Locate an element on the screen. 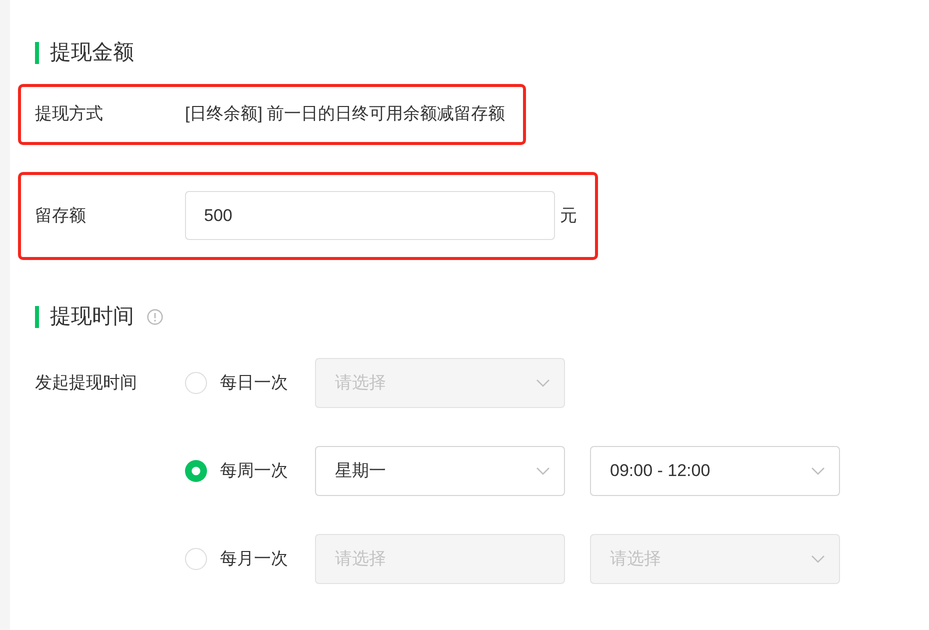 The width and height of the screenshot is (929, 630). select-field: 星期一 is located at coordinates (440, 471).